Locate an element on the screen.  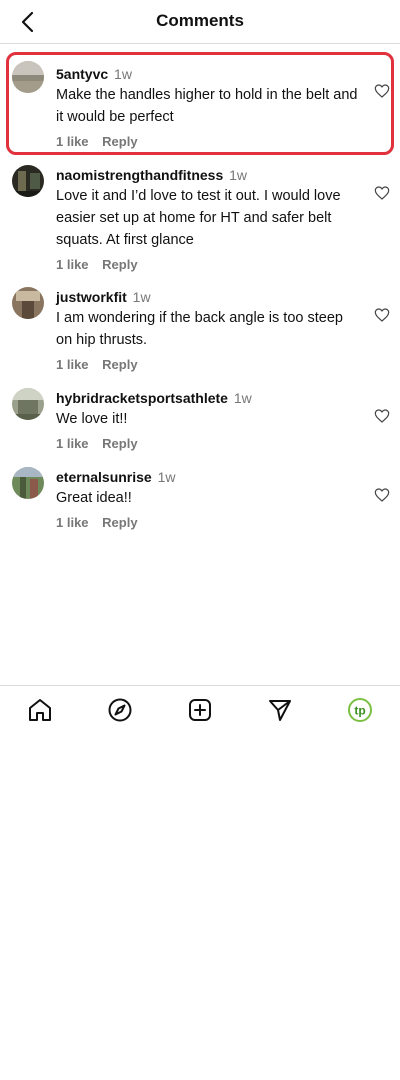
comment-meta: hybridracketsportsathlete 1w is located at coordinates (208, 398).